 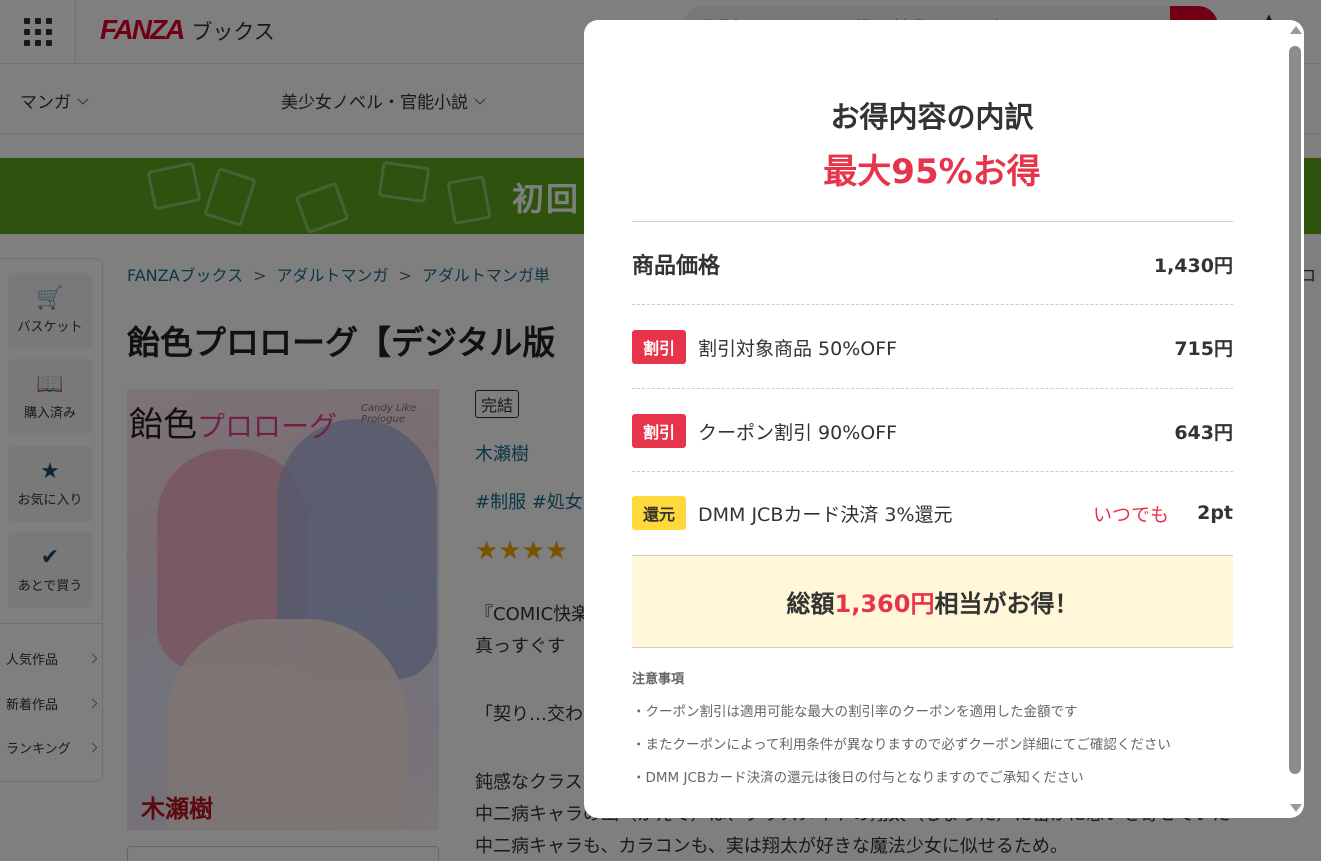 I want to click on notes-title: 注意事項, so click(x=658, y=679).